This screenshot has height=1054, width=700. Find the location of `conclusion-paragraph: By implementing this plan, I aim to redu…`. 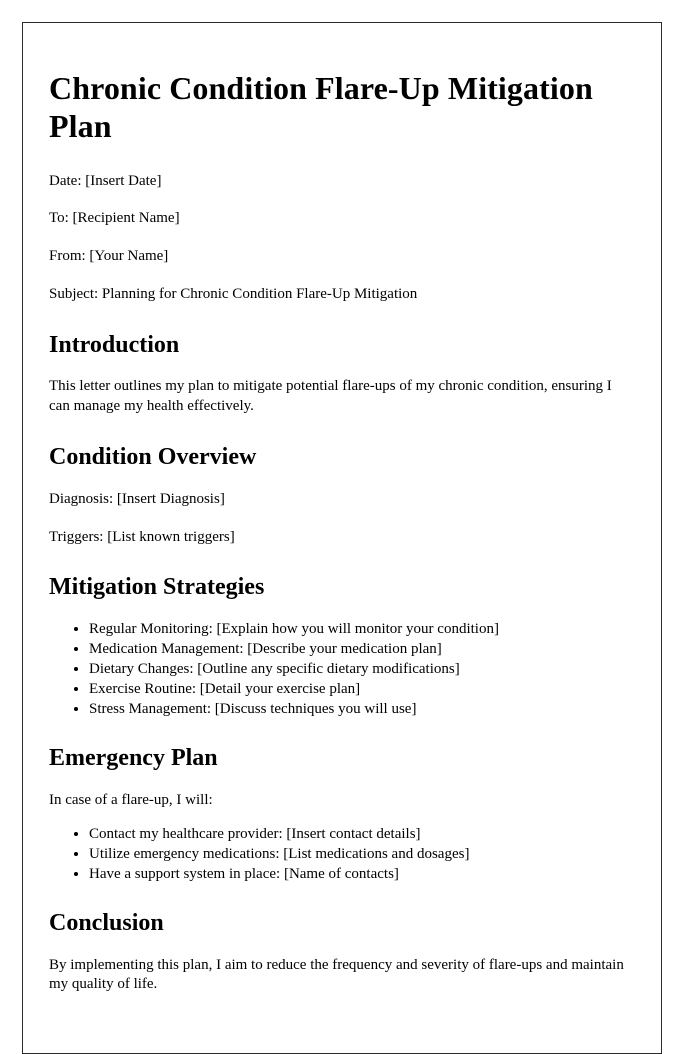

conclusion-paragraph: By implementing this plan, I aim to redu… is located at coordinates (336, 974).